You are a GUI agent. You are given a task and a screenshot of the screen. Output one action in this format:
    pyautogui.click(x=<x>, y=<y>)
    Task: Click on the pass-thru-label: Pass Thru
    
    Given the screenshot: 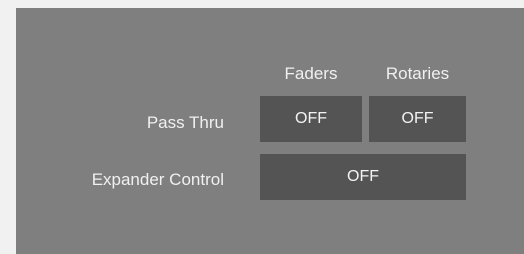 What is the action you would take?
    pyautogui.click(x=185, y=122)
    